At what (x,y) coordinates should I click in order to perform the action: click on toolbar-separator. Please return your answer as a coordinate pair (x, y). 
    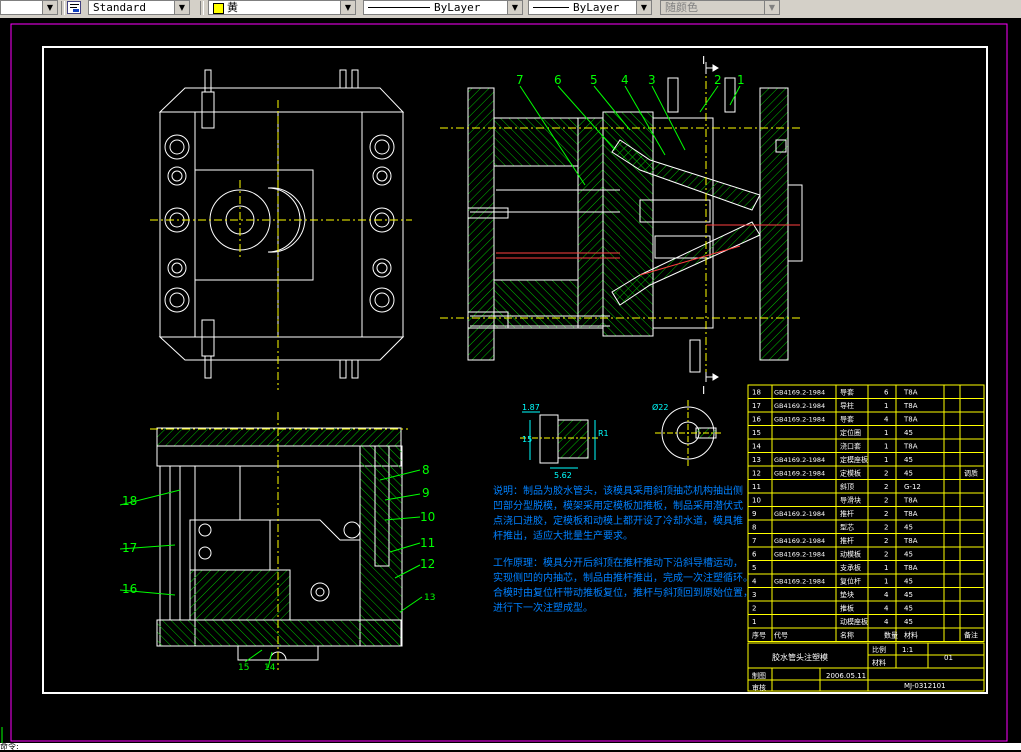
    Looking at the image, I should click on (202, 8).